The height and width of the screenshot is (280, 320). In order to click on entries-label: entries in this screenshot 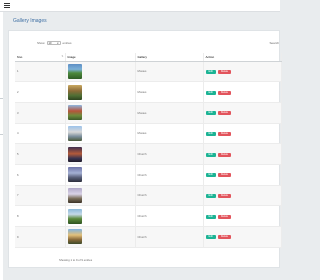, I will do `click(67, 43)`.